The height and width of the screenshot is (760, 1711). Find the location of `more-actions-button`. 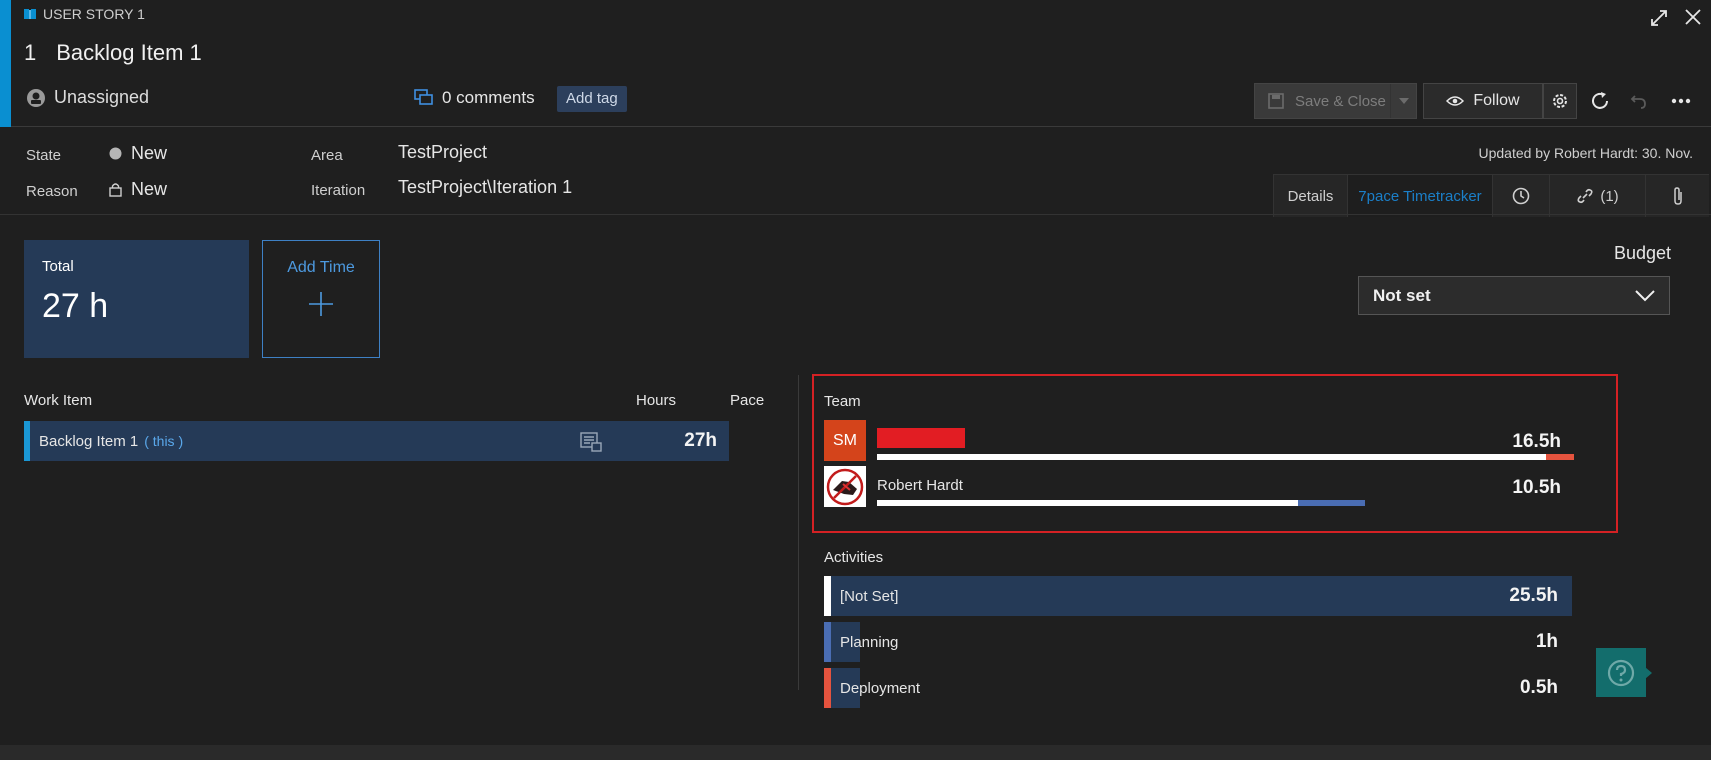

more-actions-button is located at coordinates (1681, 101).